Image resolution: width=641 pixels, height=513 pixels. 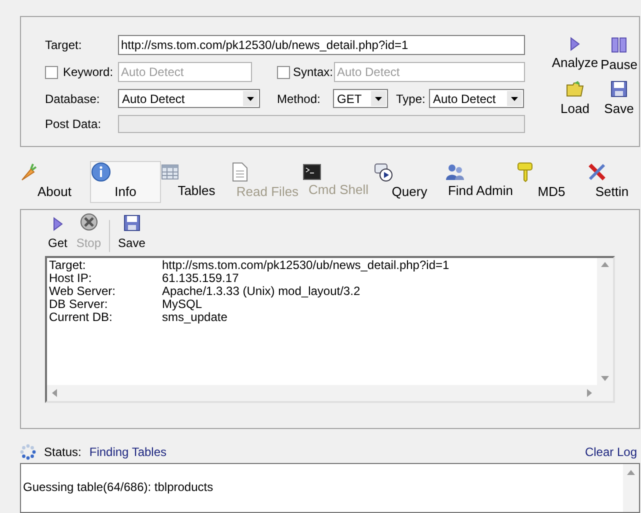 I want to click on table-icon, so click(x=170, y=172).